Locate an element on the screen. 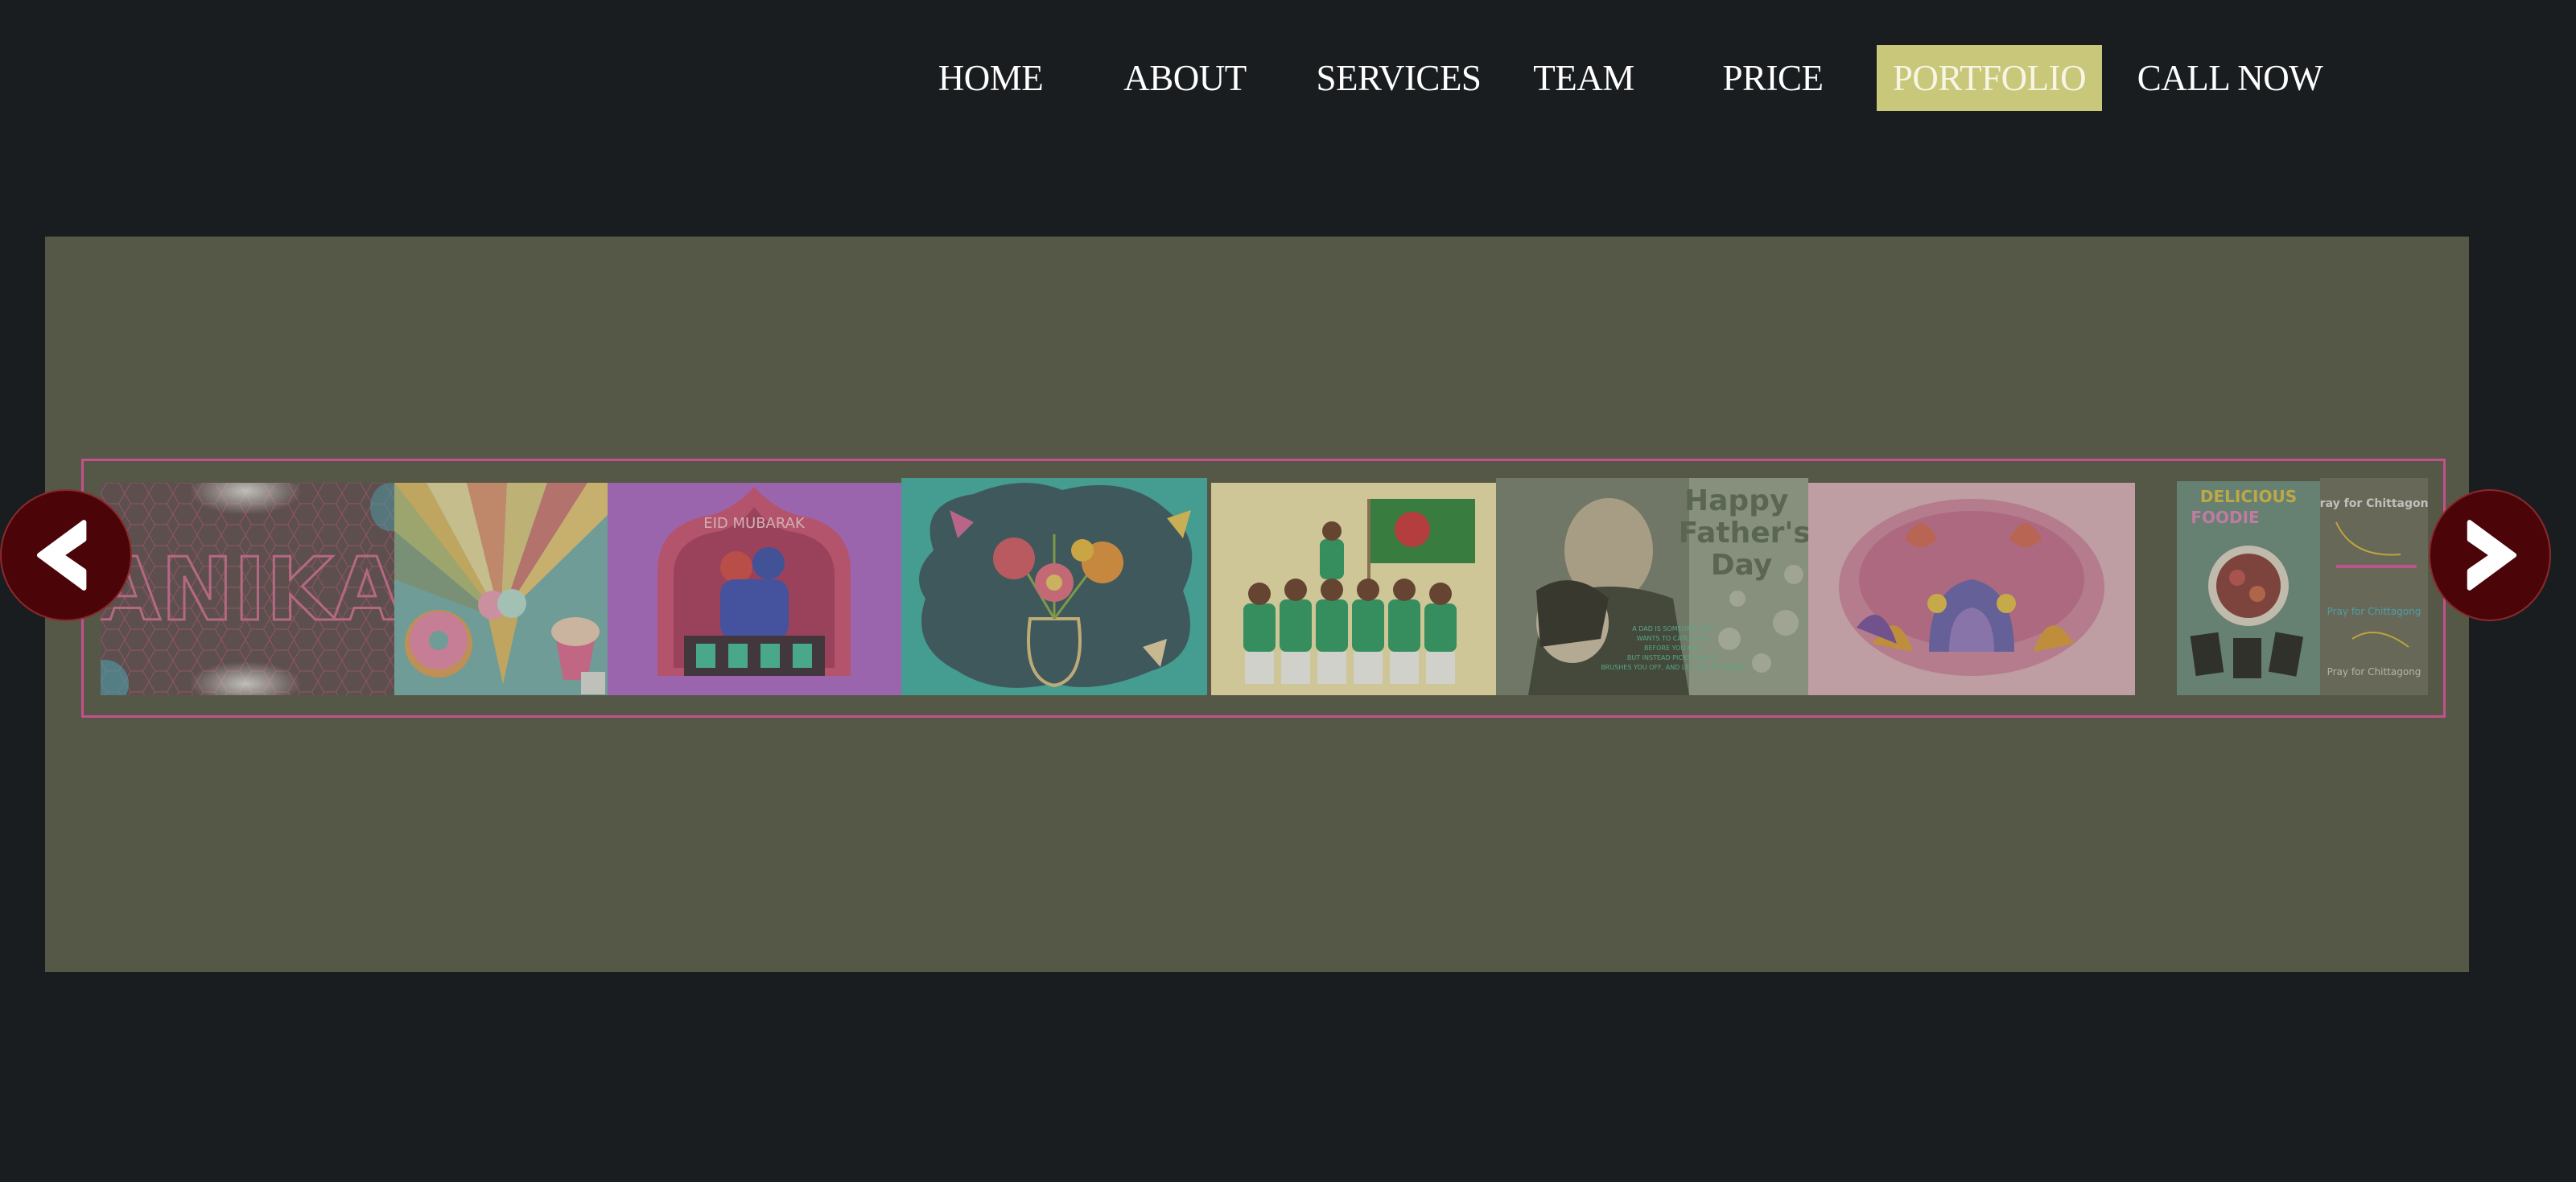 The image size is (2576, 1182). delicious-foodie-artwork: DELICIOUS FOODIE is located at coordinates (2248, 588).